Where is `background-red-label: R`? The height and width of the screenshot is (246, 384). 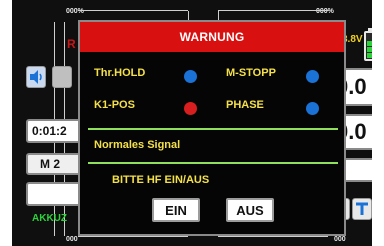 background-red-label: R is located at coordinates (71, 44).